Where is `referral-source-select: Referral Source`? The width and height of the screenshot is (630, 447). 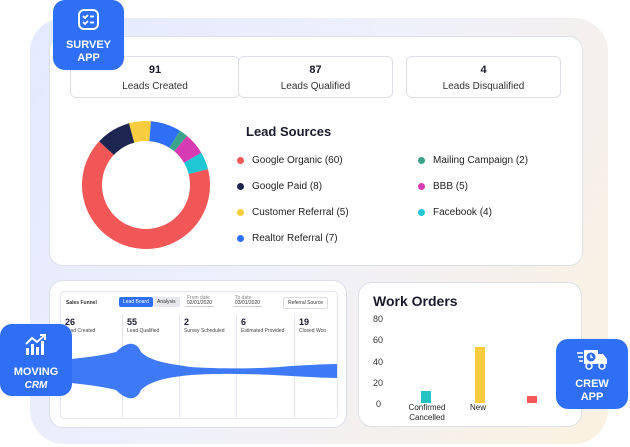
referral-source-select: Referral Source is located at coordinates (306, 303).